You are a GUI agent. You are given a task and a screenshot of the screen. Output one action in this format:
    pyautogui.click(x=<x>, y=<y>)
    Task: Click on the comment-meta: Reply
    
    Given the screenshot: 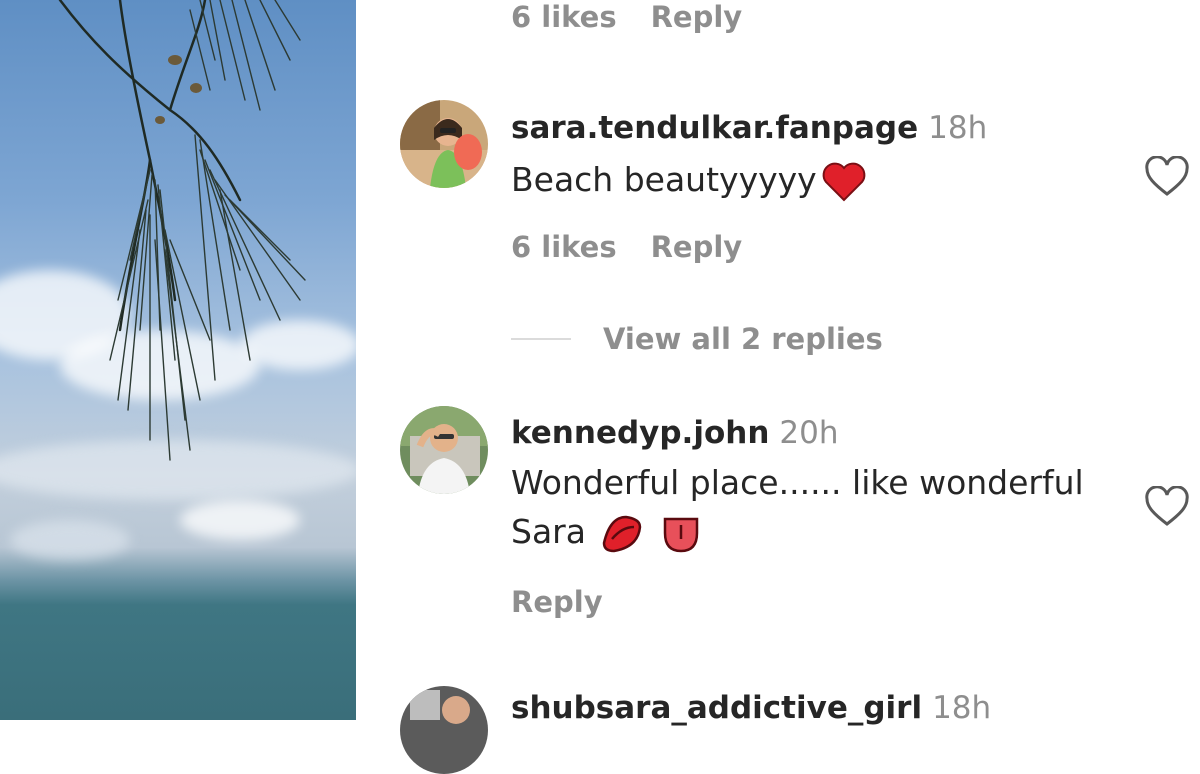 What is the action you would take?
    pyautogui.click(x=557, y=602)
    